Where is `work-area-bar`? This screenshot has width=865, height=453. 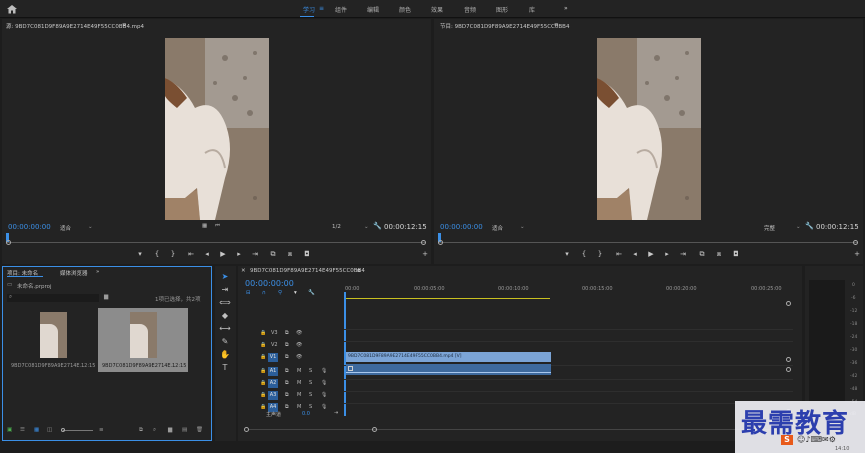 work-area-bar is located at coordinates (447, 298).